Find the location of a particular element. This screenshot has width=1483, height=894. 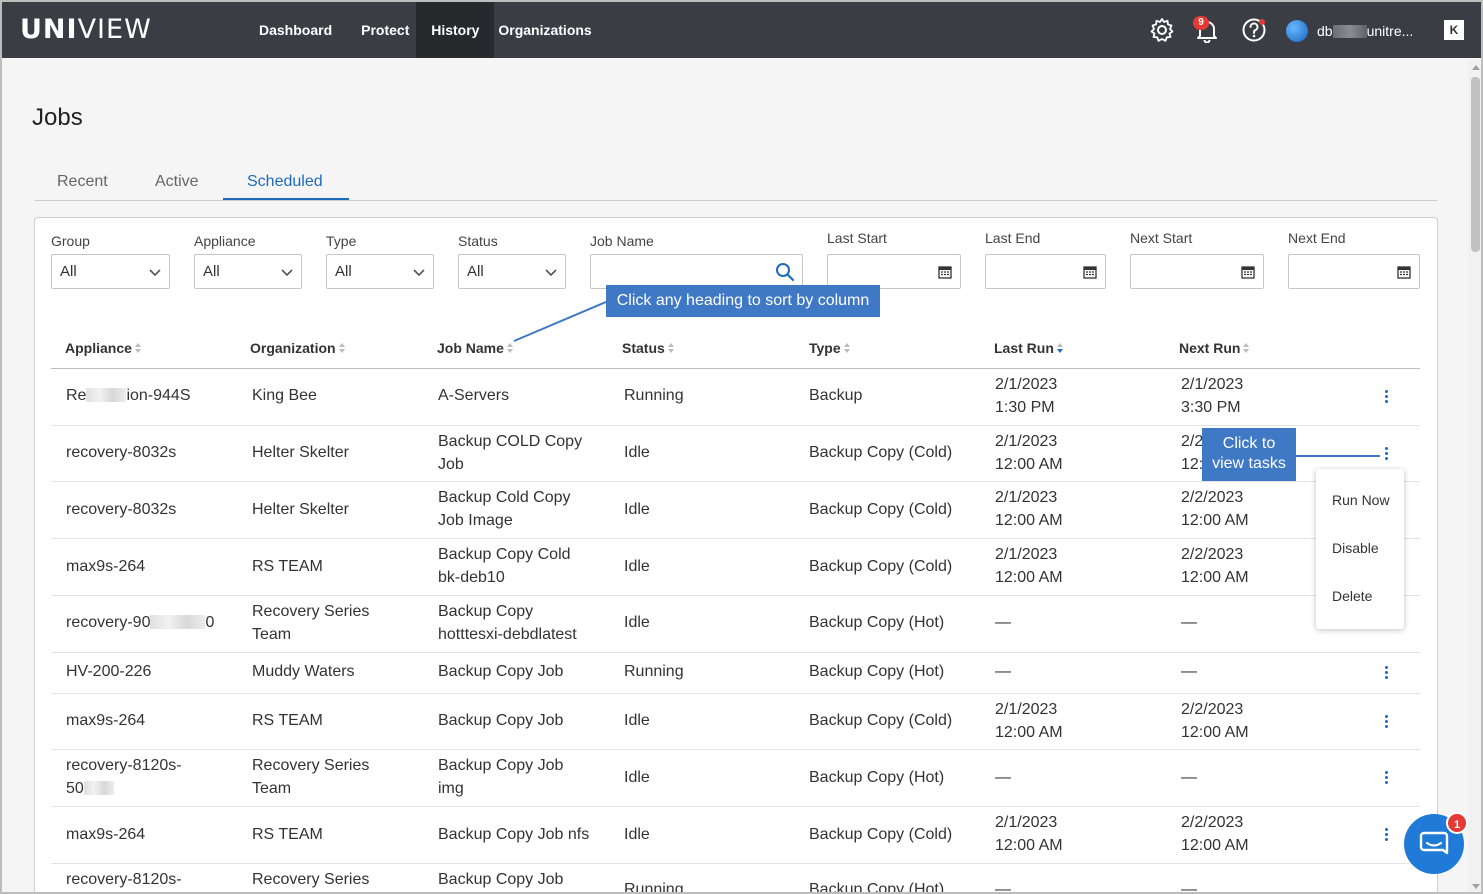

cell-organization: Muddy Waters is located at coordinates (303, 671).